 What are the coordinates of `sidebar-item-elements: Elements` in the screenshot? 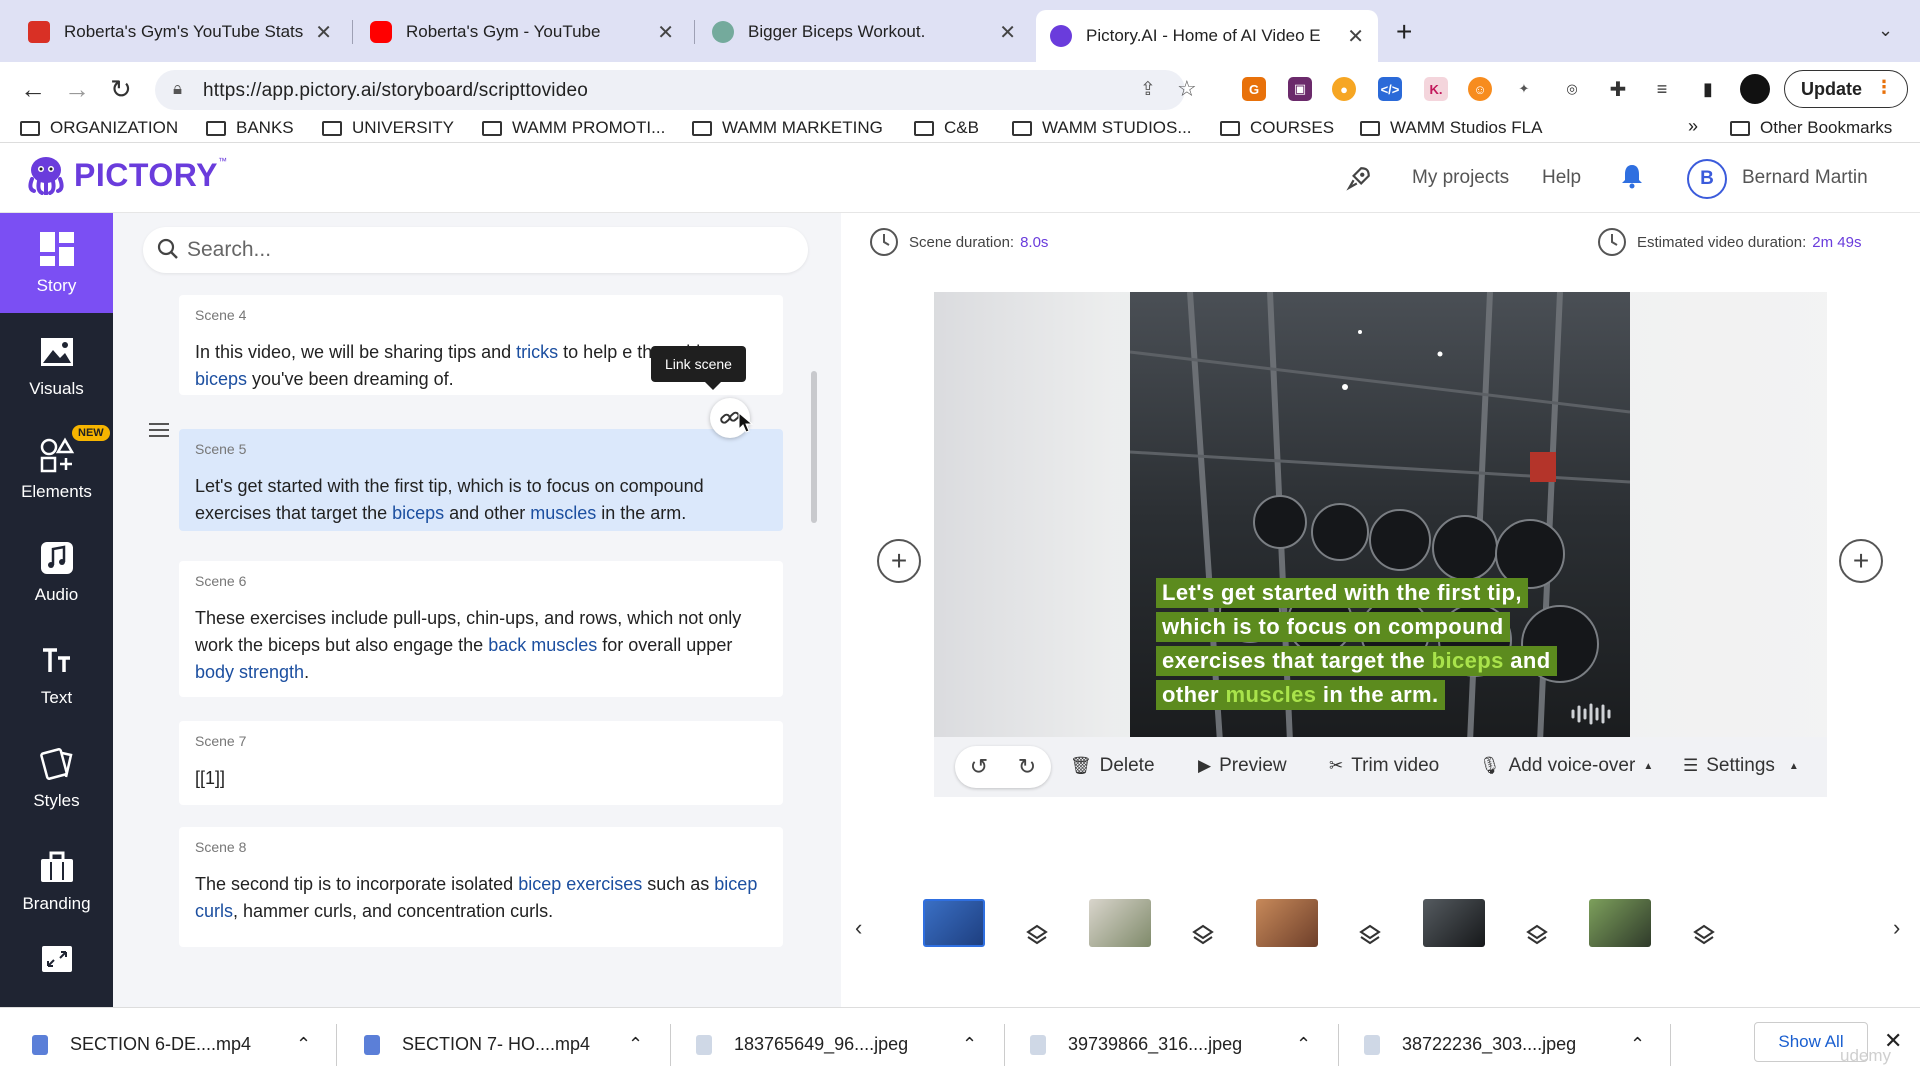 It's located at (56, 469).